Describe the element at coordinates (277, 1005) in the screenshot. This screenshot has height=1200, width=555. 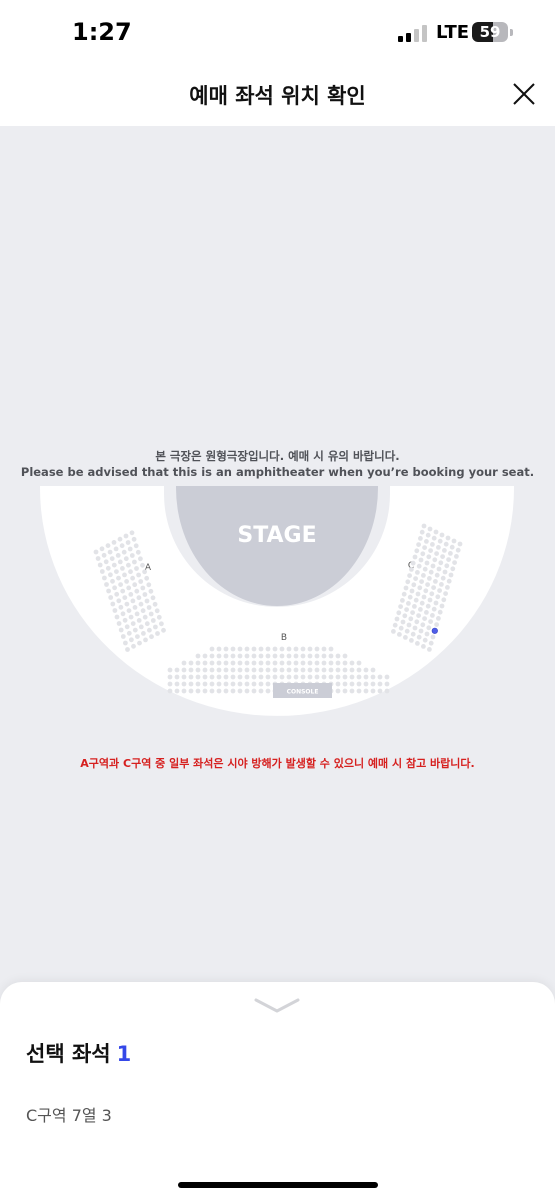
I see `collapse-button` at that location.